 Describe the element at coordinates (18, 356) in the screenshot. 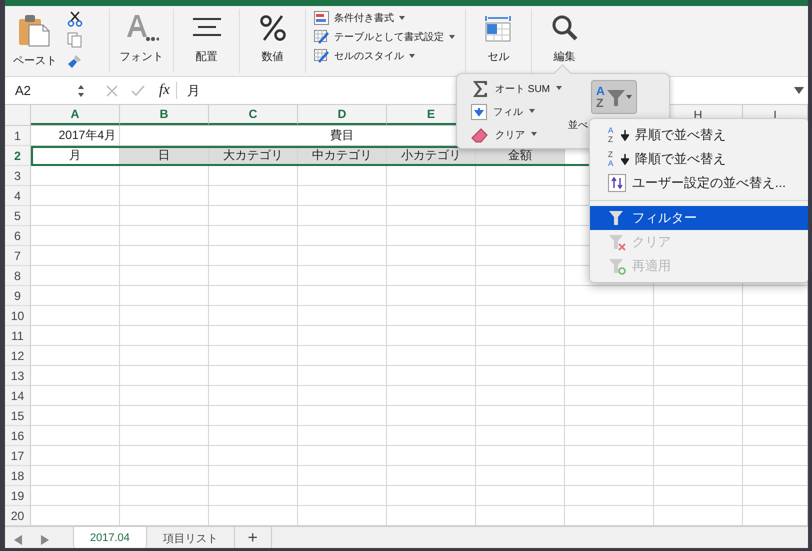

I see `row-header: 12` at that location.